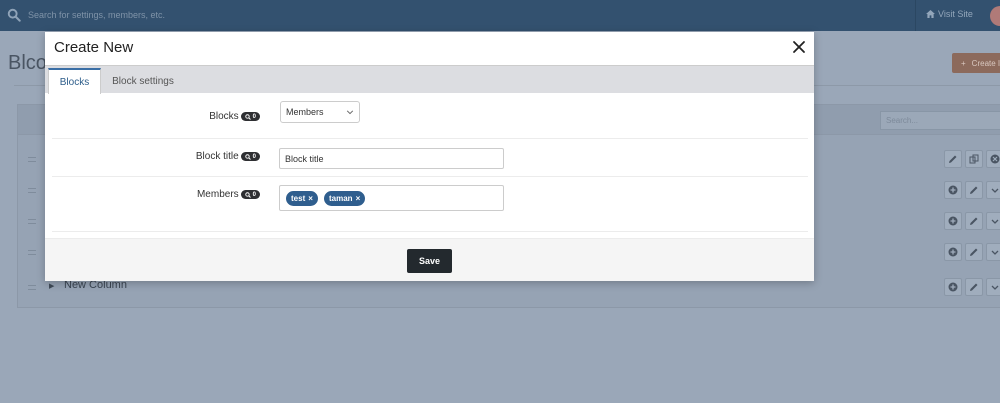 This screenshot has height=403, width=1000. Describe the element at coordinates (955, 14) in the screenshot. I see `visit-site-label: Visit Site` at that location.